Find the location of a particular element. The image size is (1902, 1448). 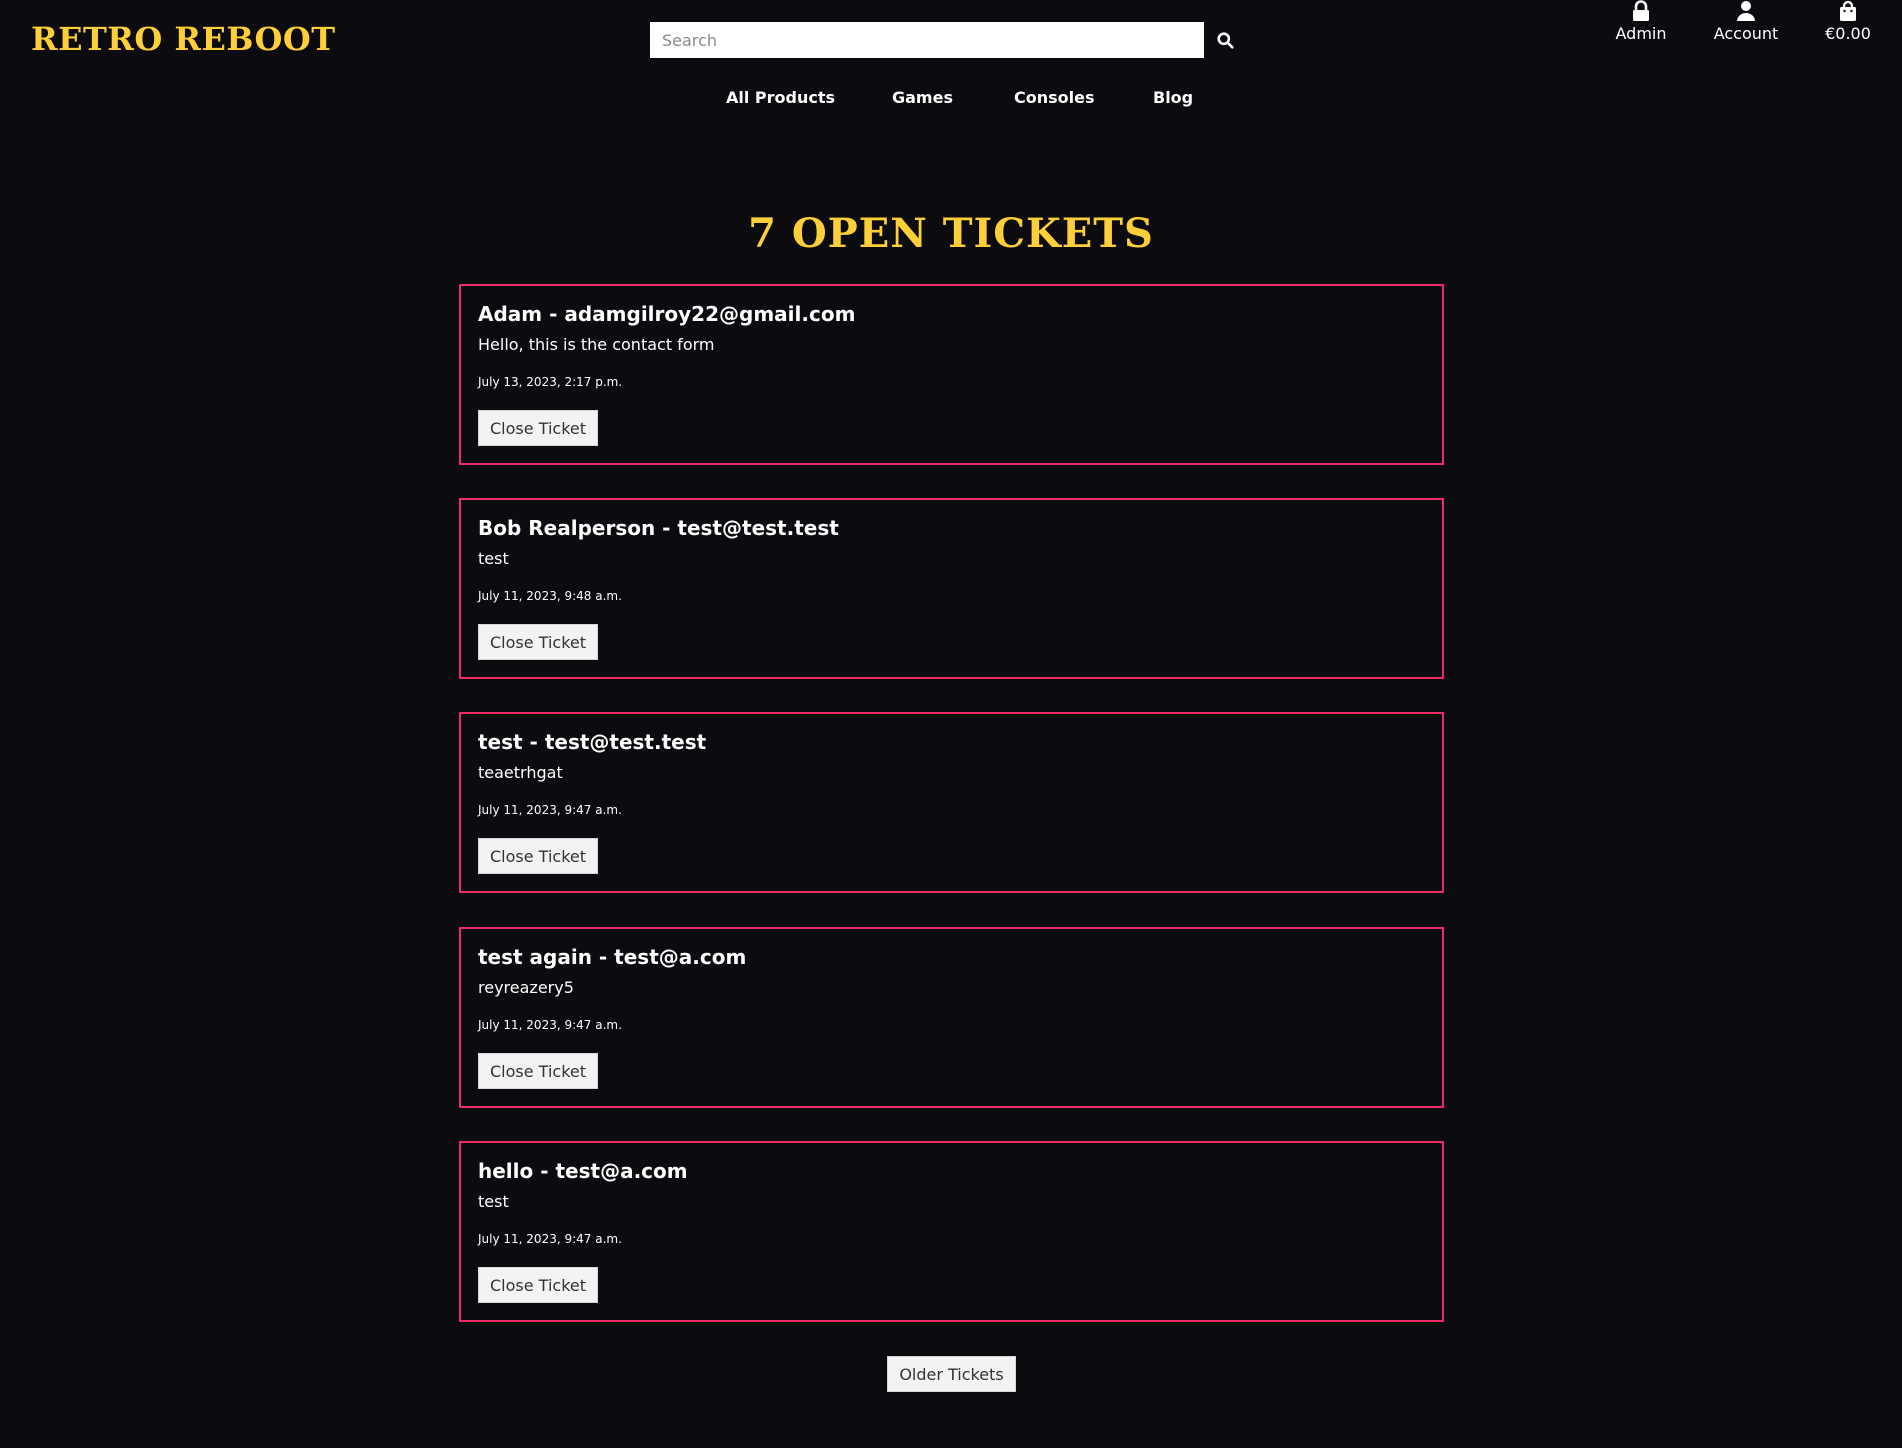

ticket-date: July 13, 2023, 2:17 p.m. is located at coordinates (550, 382).